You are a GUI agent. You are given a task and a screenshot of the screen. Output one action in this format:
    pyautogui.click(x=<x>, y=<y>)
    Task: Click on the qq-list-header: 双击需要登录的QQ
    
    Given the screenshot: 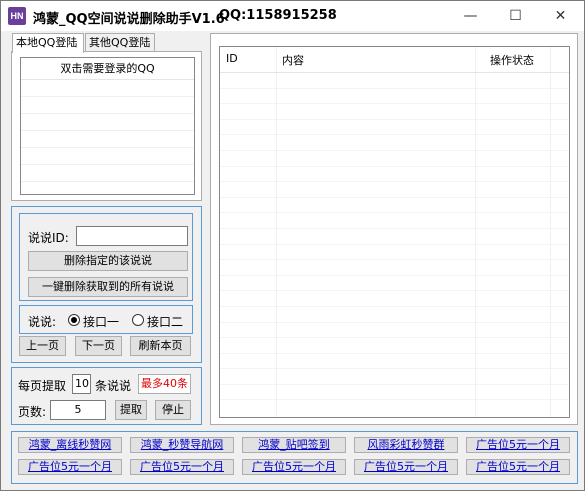 What is the action you would take?
    pyautogui.click(x=107, y=69)
    